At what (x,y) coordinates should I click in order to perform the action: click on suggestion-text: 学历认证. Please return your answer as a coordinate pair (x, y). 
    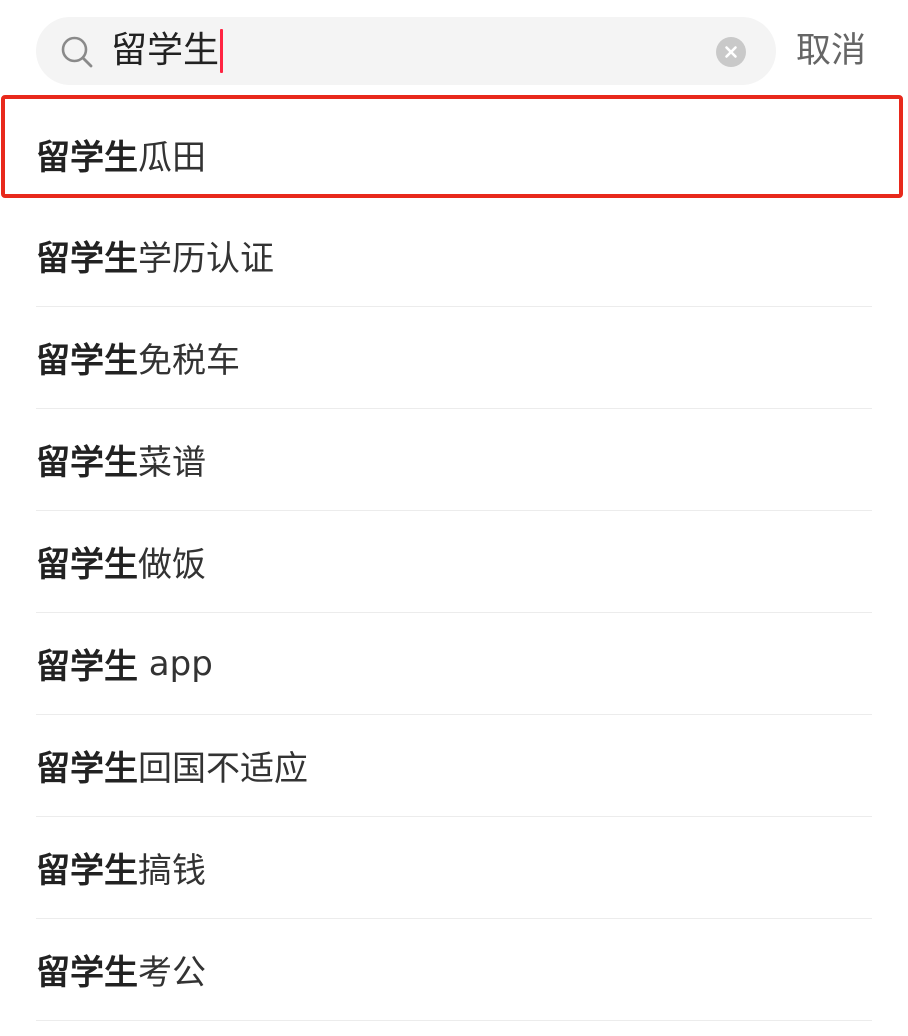
    Looking at the image, I should click on (206, 259).